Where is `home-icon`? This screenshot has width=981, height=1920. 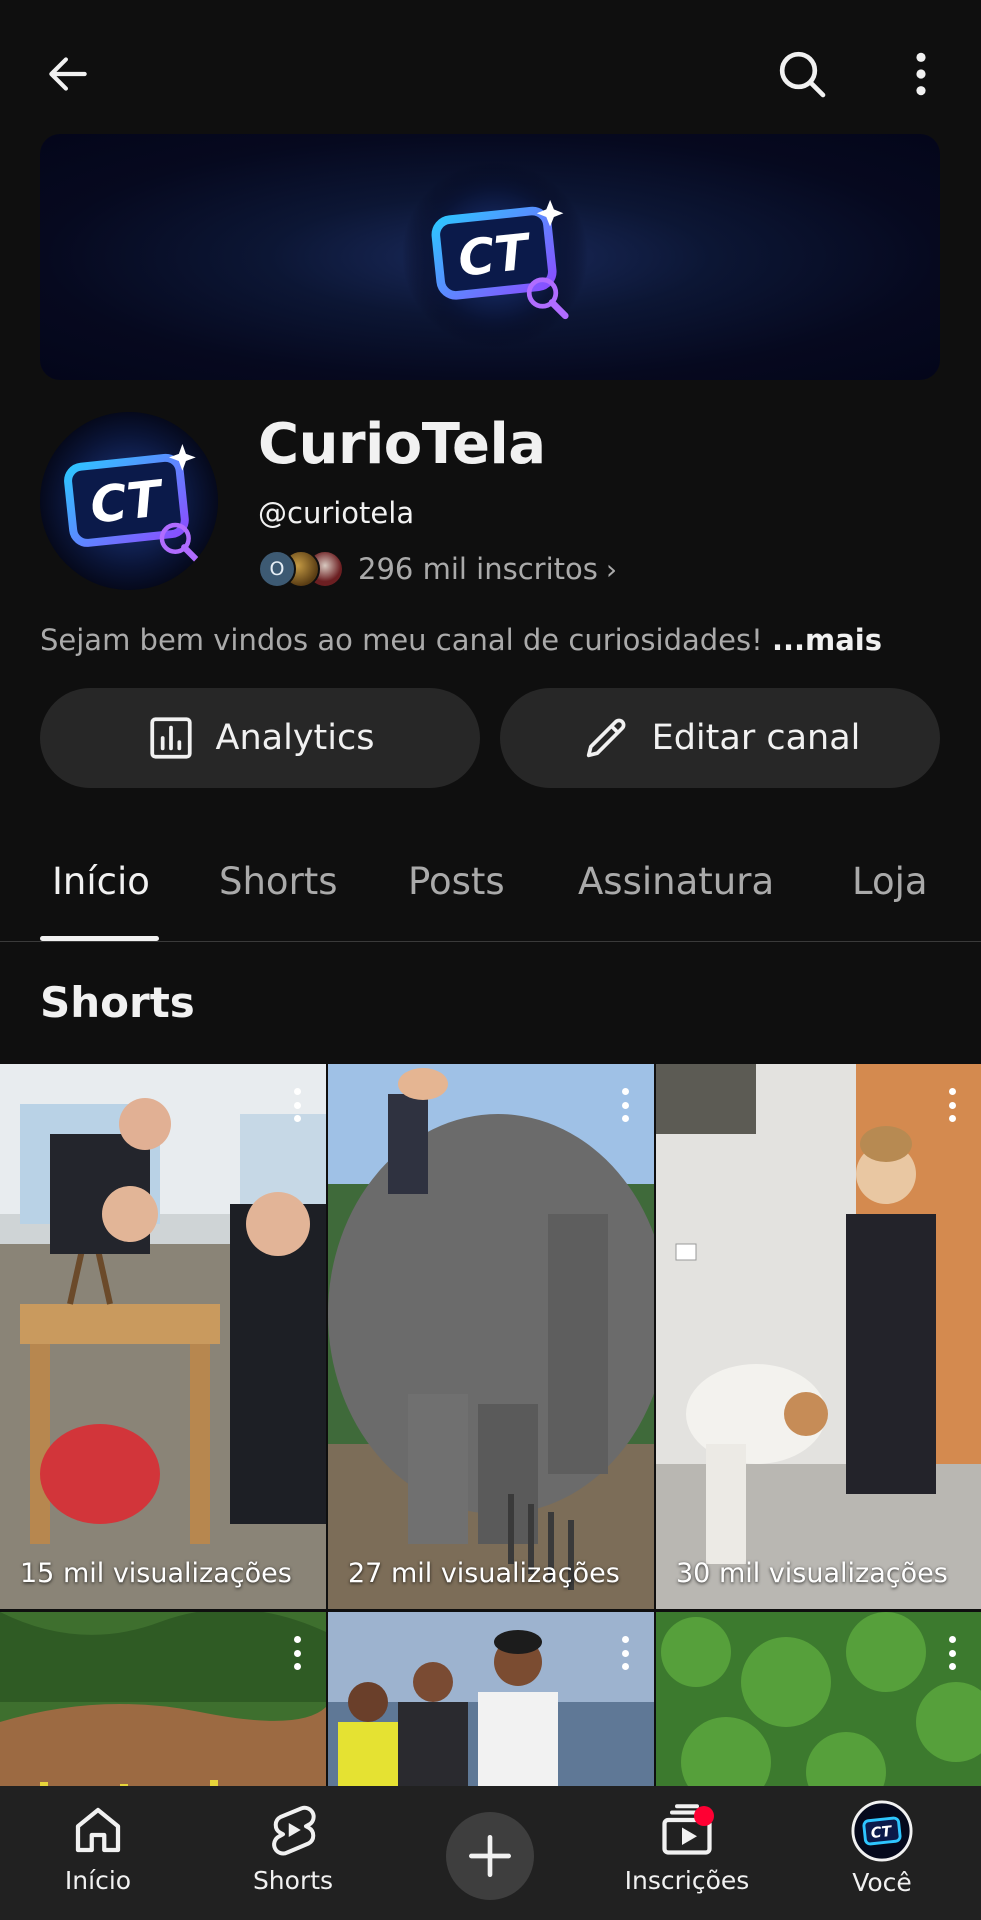 home-icon is located at coordinates (98, 1830).